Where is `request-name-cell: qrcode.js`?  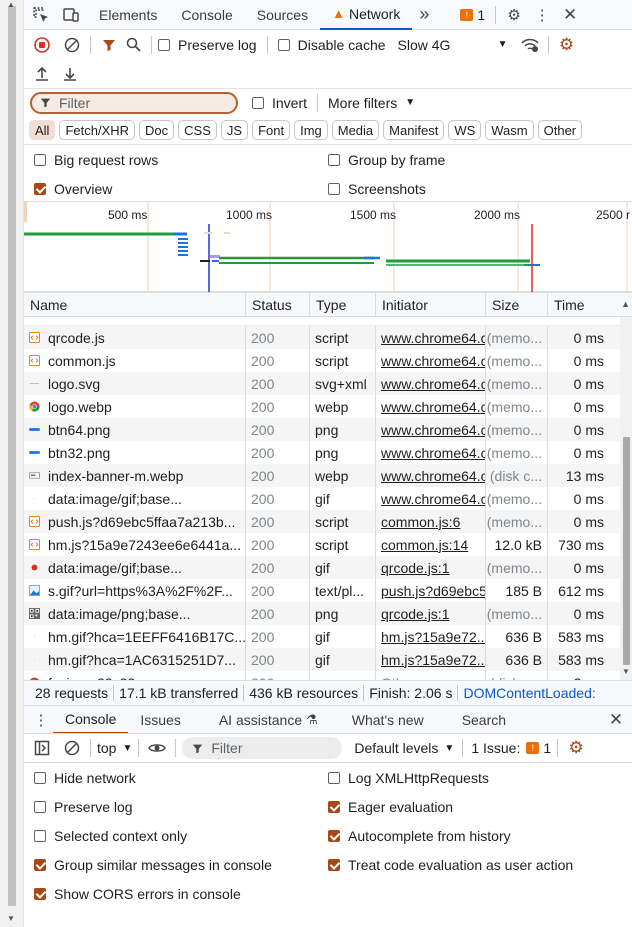 request-name-cell: qrcode.js is located at coordinates (135, 337).